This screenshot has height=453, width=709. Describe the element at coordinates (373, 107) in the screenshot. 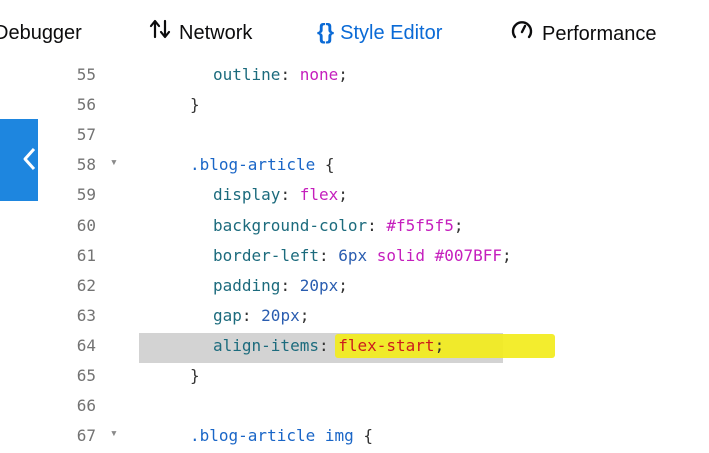

I see `code-line: 56}` at that location.